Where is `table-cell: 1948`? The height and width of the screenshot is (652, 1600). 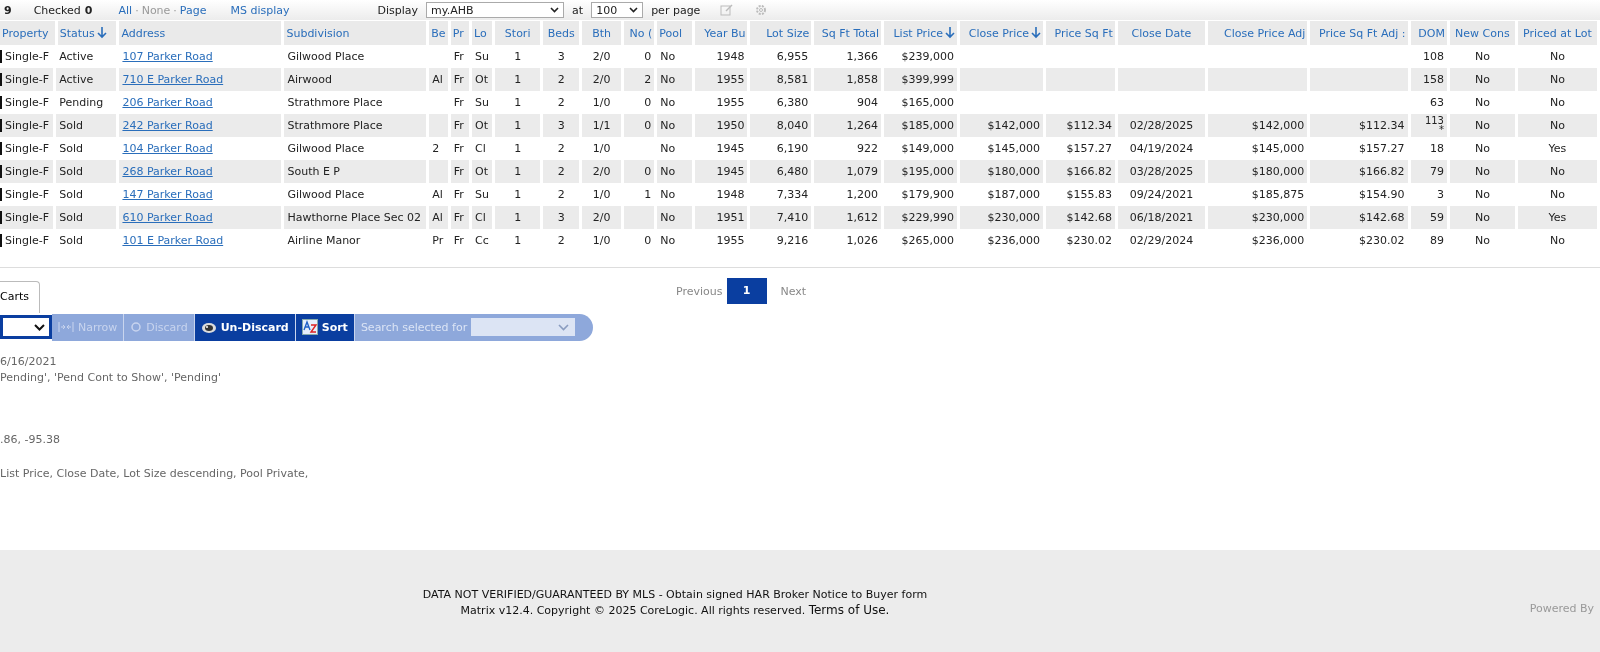 table-cell: 1948 is located at coordinates (730, 194).